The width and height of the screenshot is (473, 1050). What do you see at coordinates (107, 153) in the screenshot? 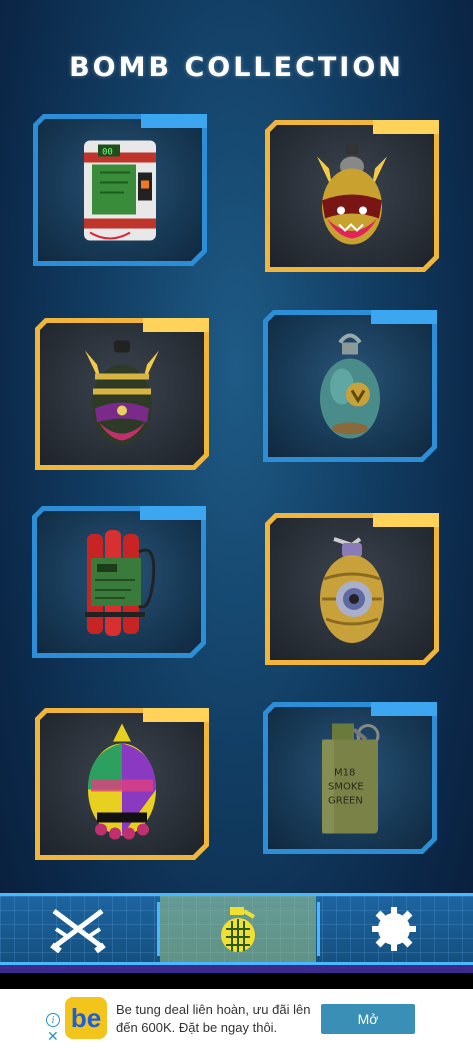
I see `c4-display: 00` at bounding box center [107, 153].